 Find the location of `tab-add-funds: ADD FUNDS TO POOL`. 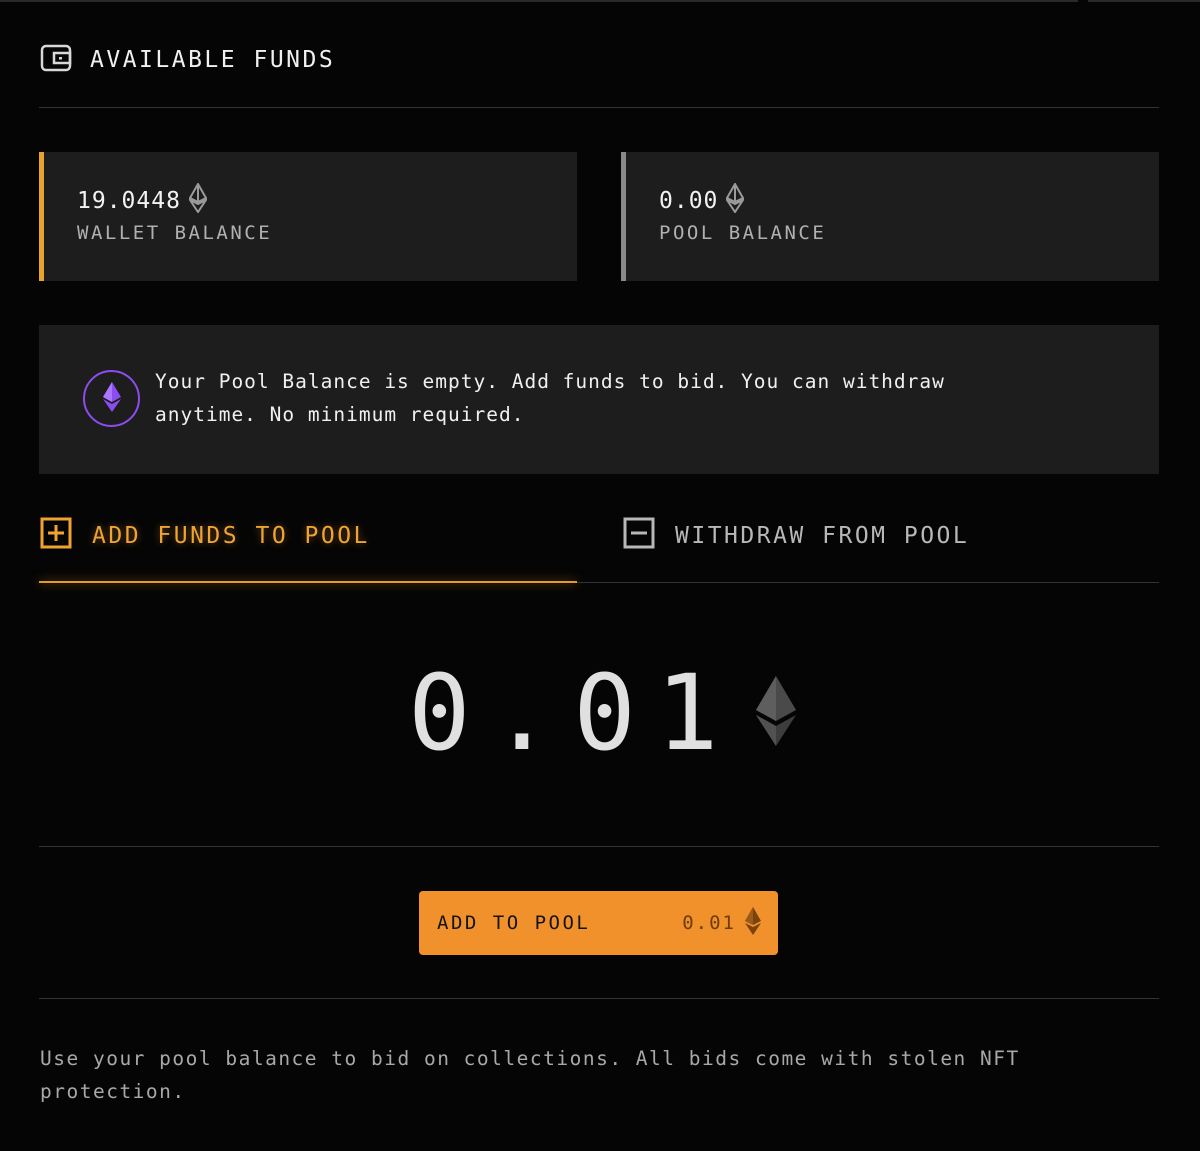

tab-add-funds: ADD FUNDS TO POOL is located at coordinates (205, 536).